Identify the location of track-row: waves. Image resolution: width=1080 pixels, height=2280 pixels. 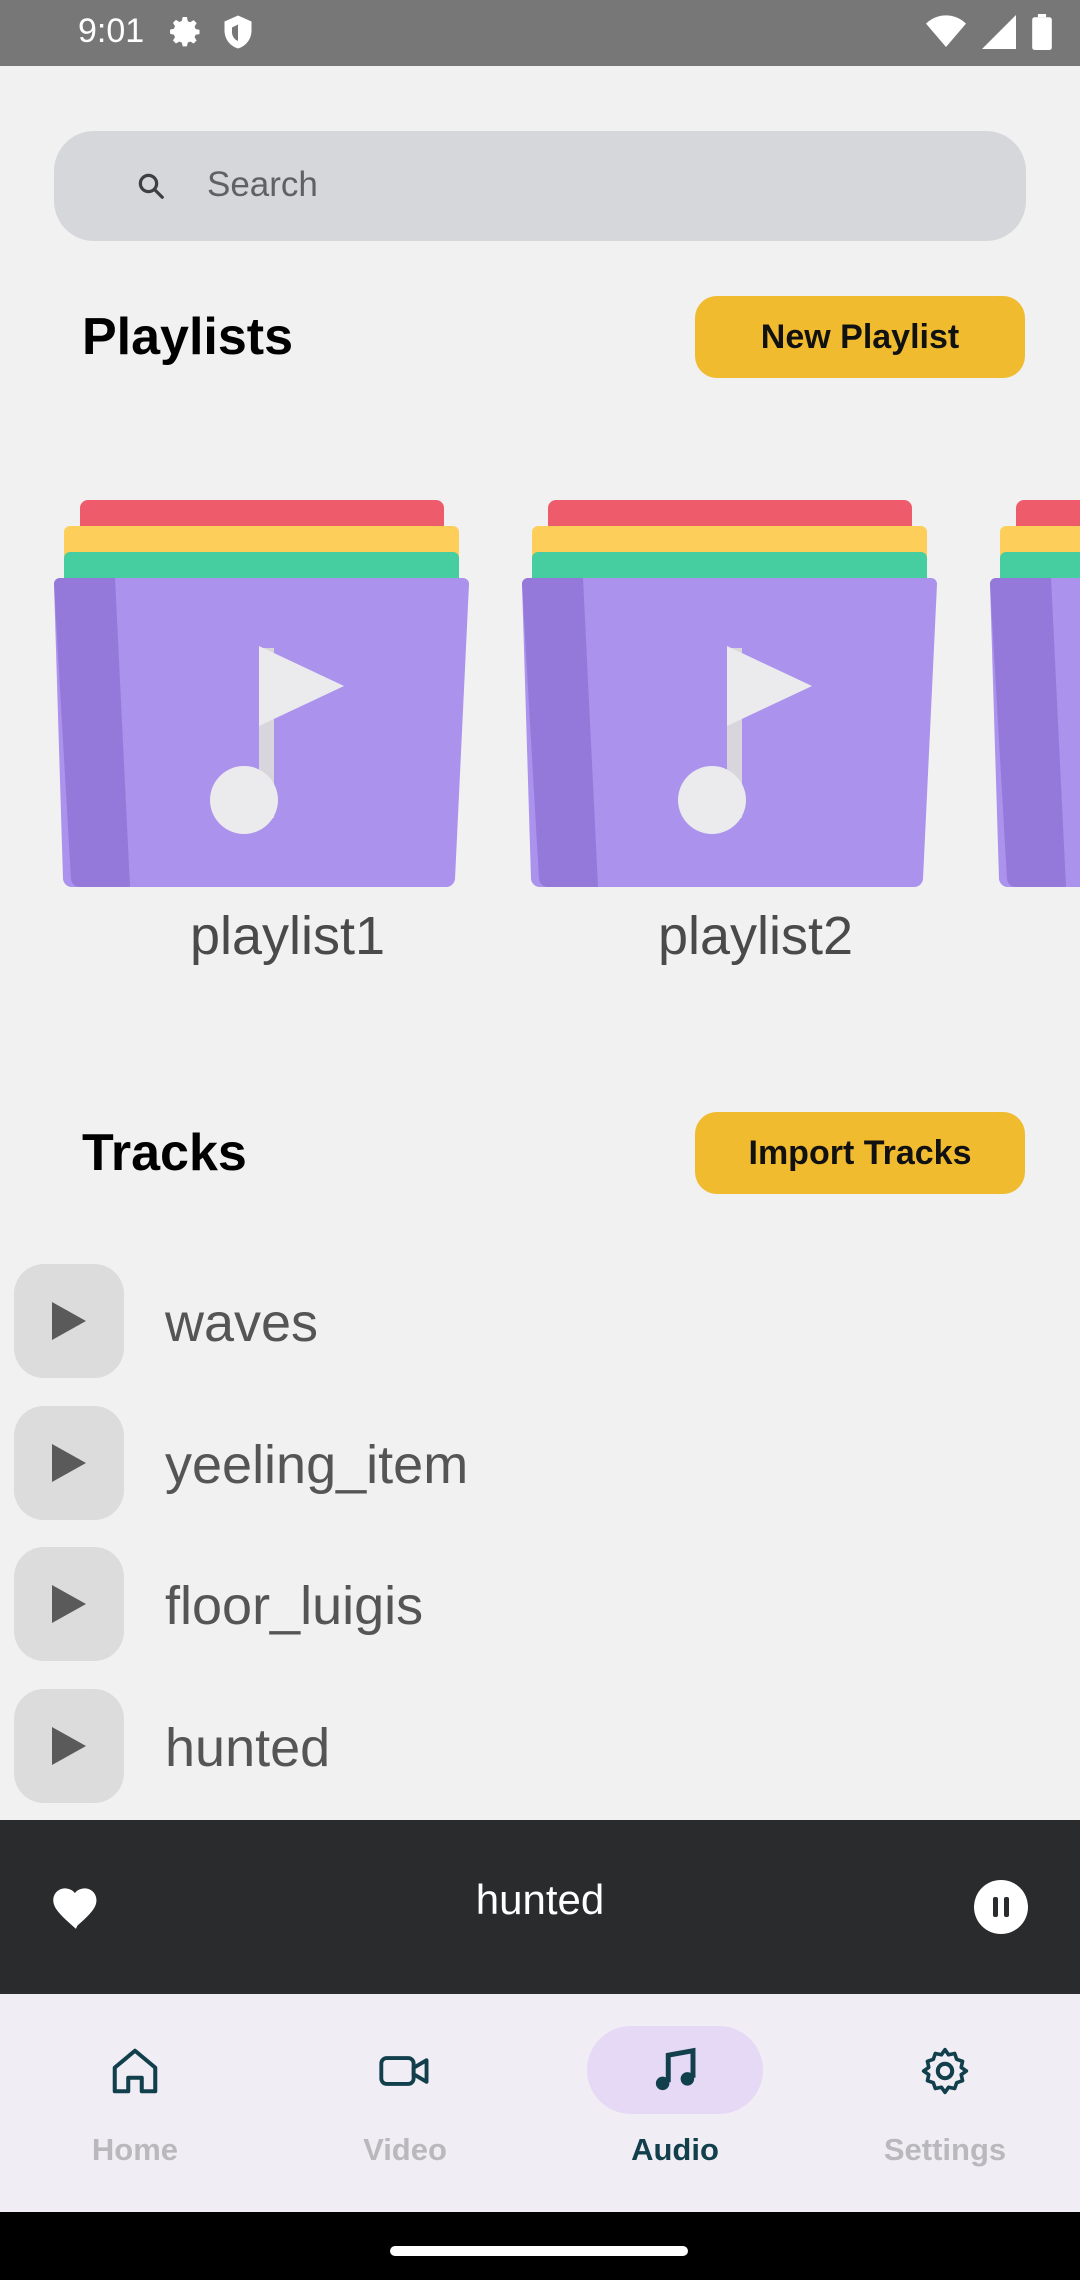
(540, 1321).